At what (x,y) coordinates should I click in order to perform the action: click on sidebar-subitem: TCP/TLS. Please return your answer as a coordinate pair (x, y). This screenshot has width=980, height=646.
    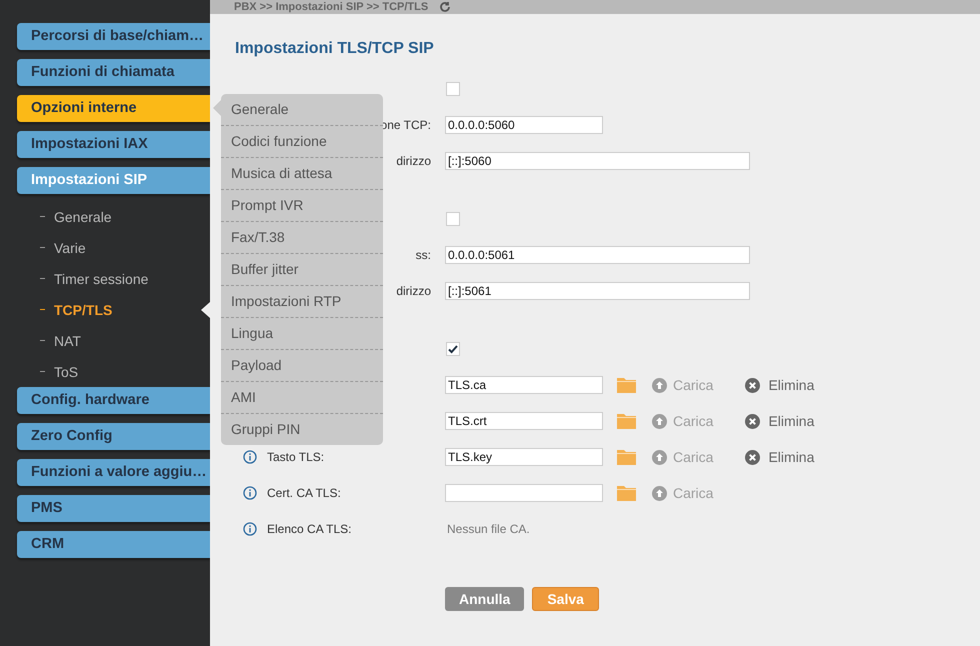
    Looking at the image, I should click on (83, 310).